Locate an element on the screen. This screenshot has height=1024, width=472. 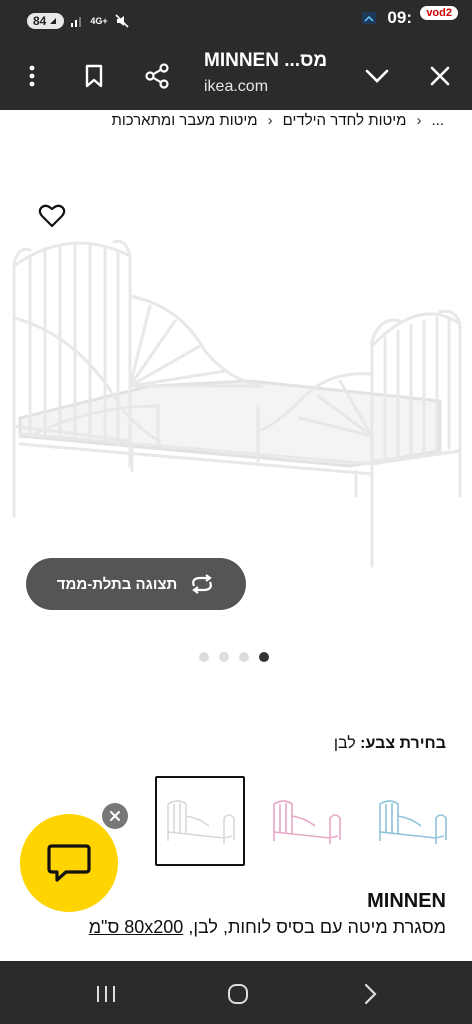
chevron-right-icon is located at coordinates (370, 994).